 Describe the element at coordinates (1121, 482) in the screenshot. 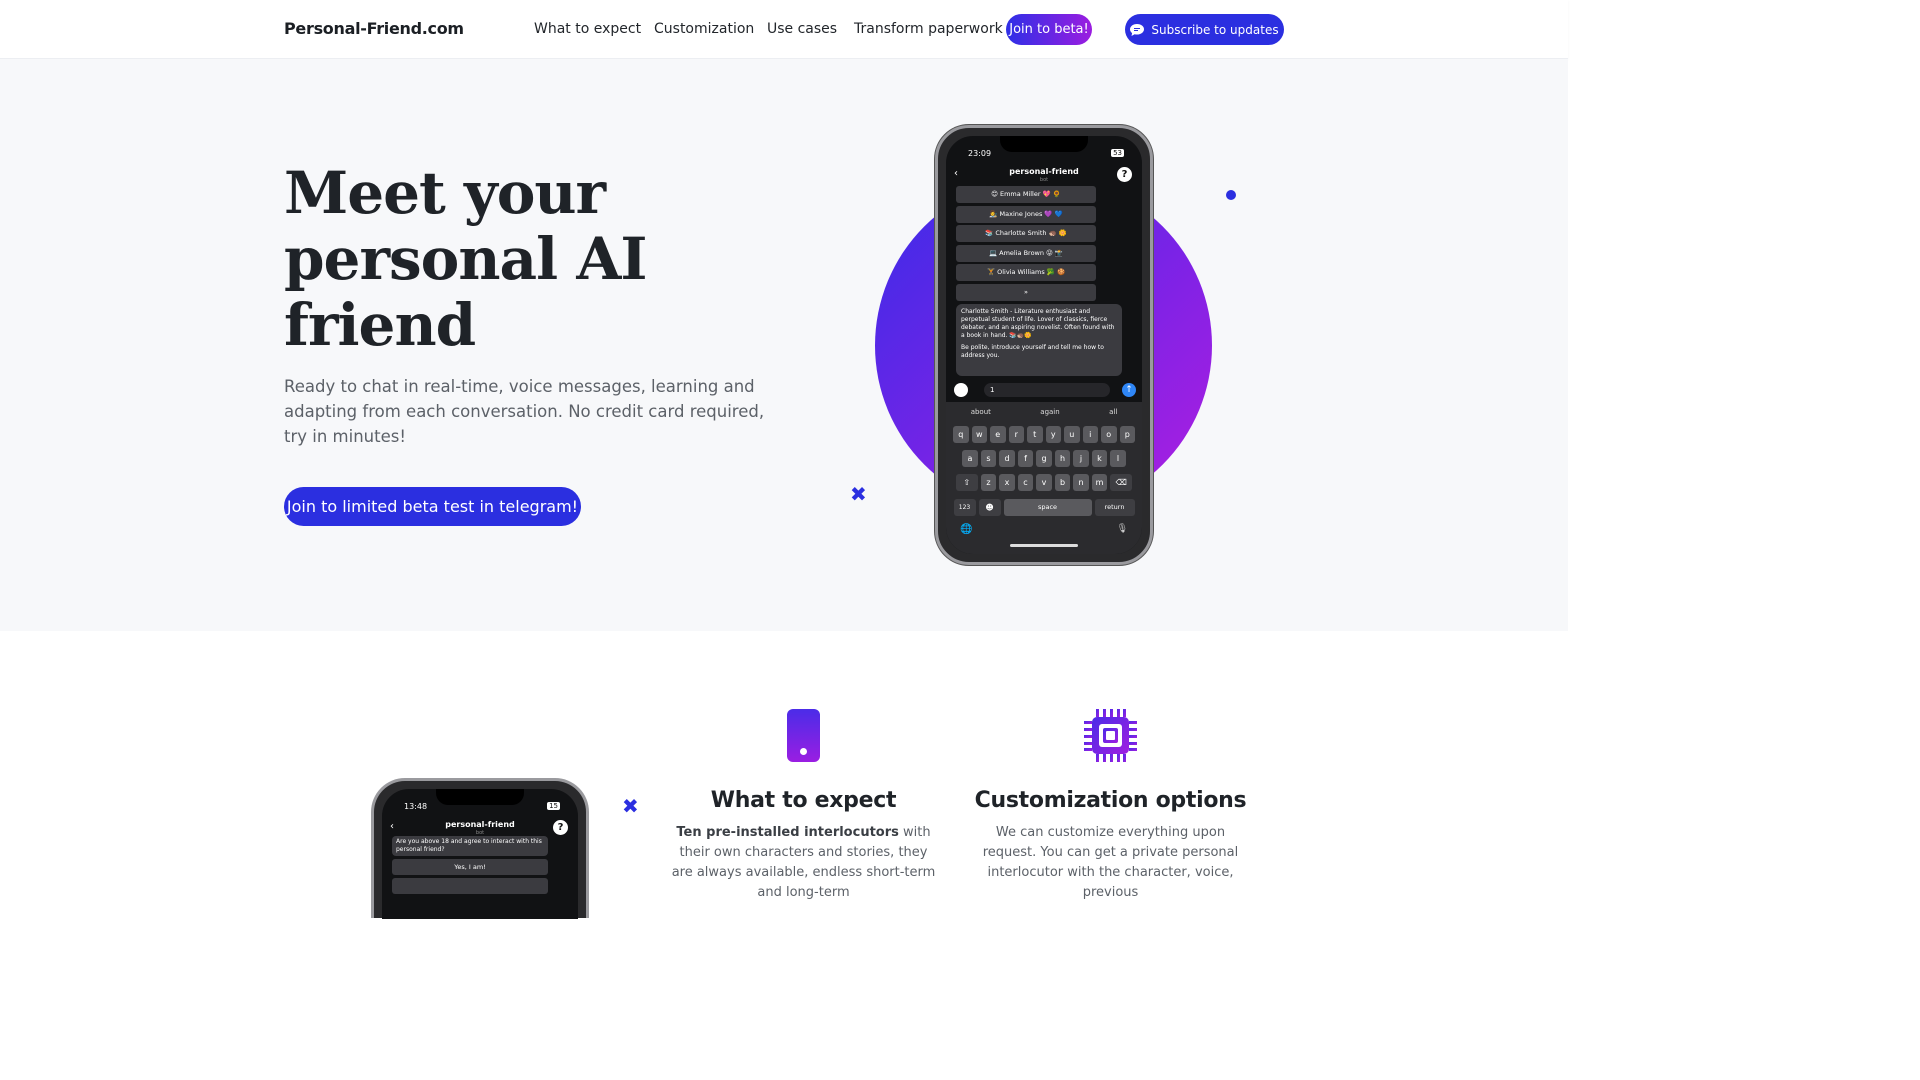

I see `backspace-icon: ⌫` at that location.